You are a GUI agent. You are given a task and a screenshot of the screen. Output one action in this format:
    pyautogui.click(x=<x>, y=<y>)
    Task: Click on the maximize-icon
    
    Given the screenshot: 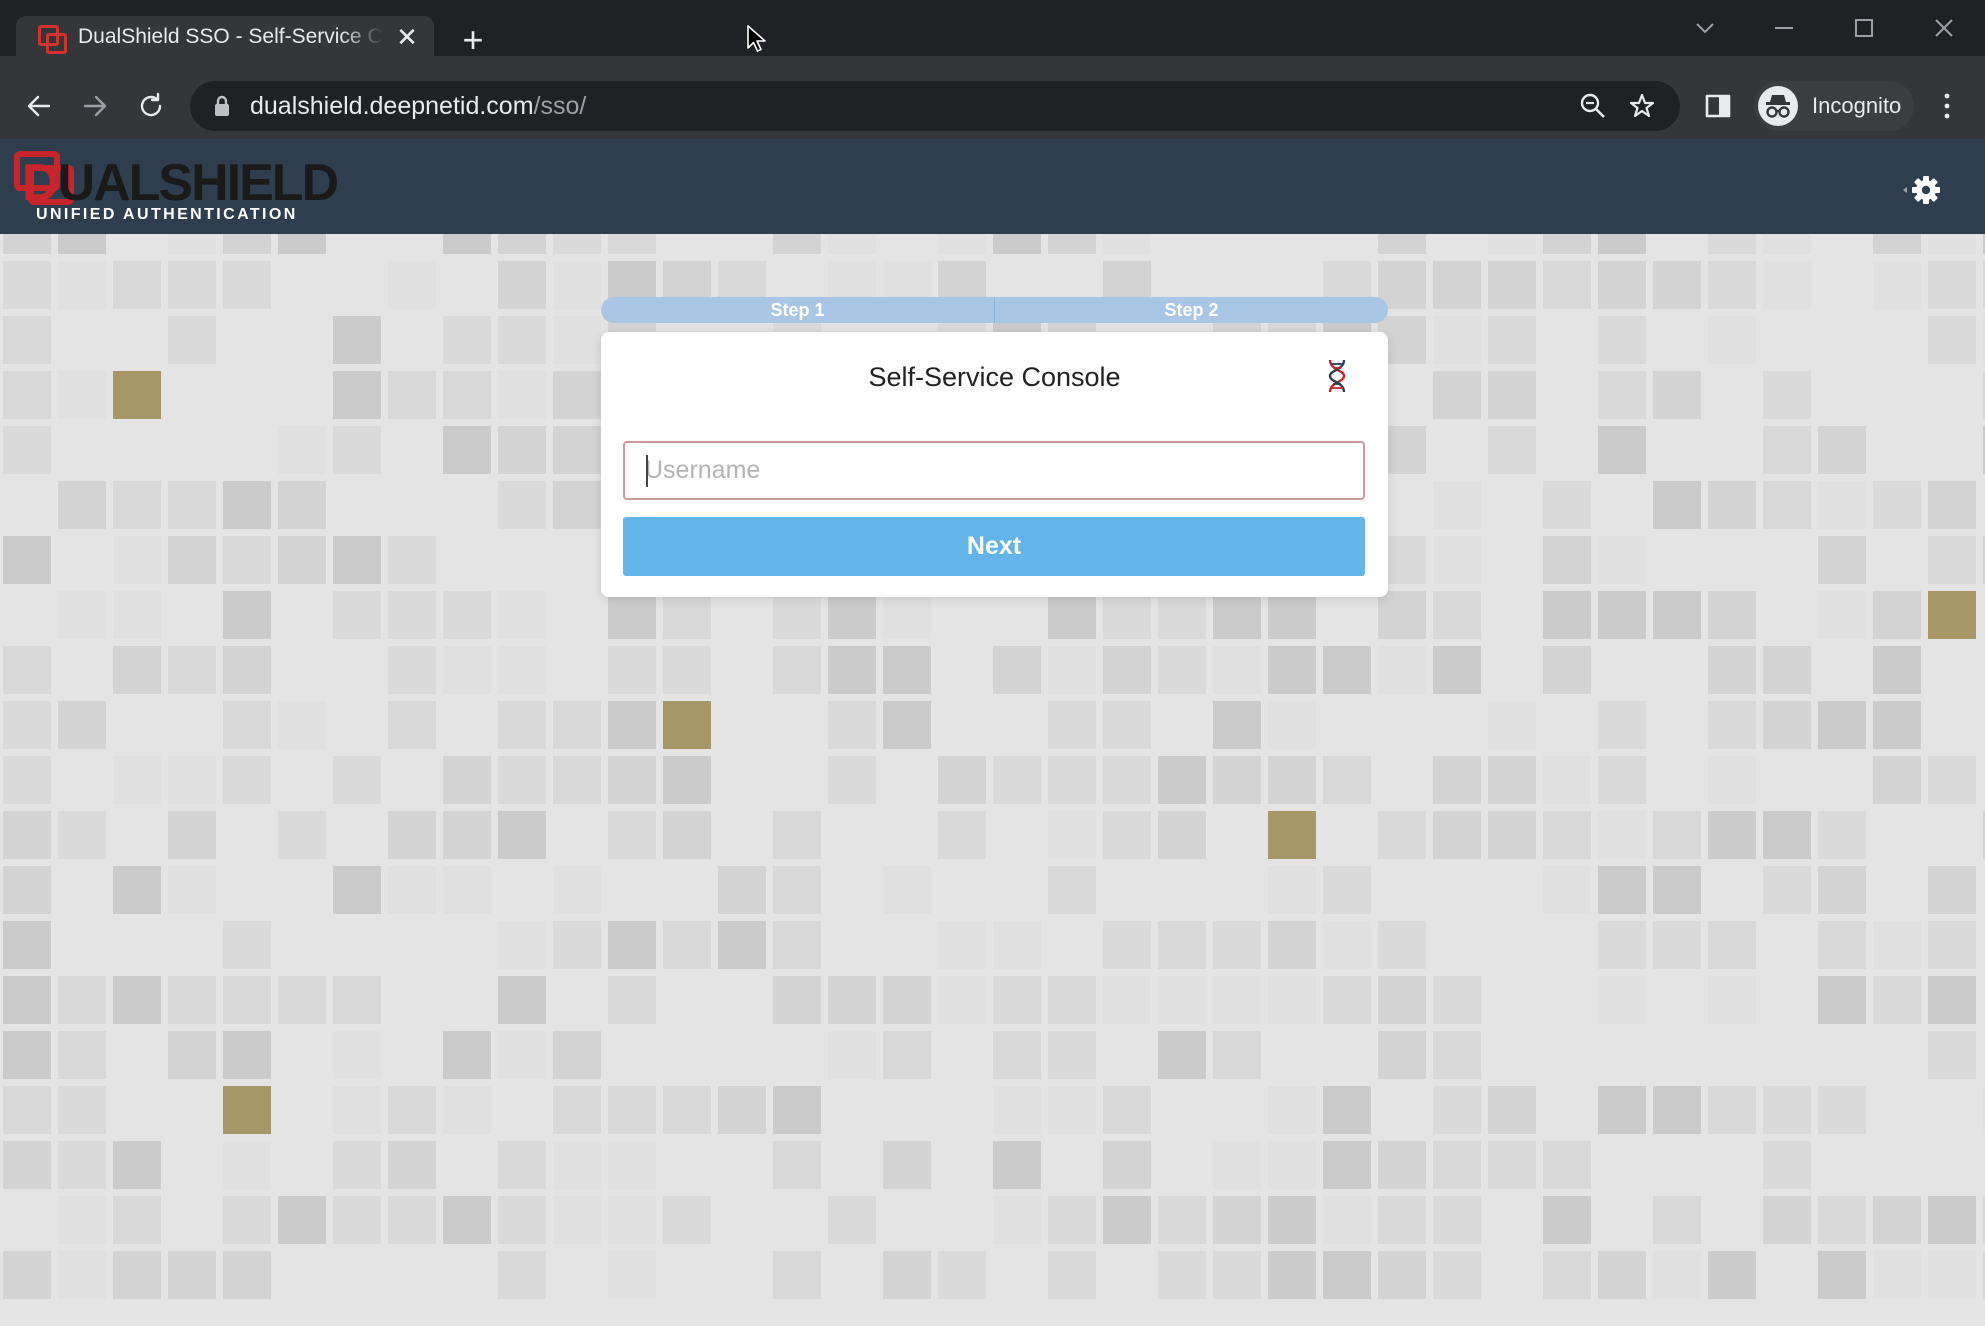 What is the action you would take?
    pyautogui.click(x=1864, y=28)
    